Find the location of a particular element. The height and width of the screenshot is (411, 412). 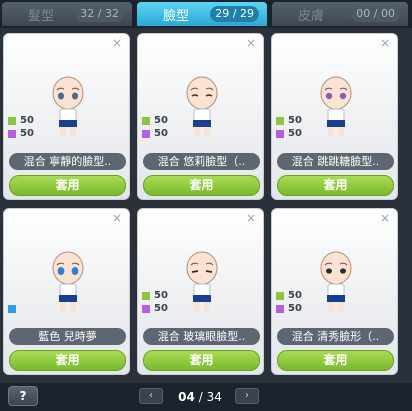

face-name: 混合 玻璃眼臉型.. is located at coordinates (201, 336).